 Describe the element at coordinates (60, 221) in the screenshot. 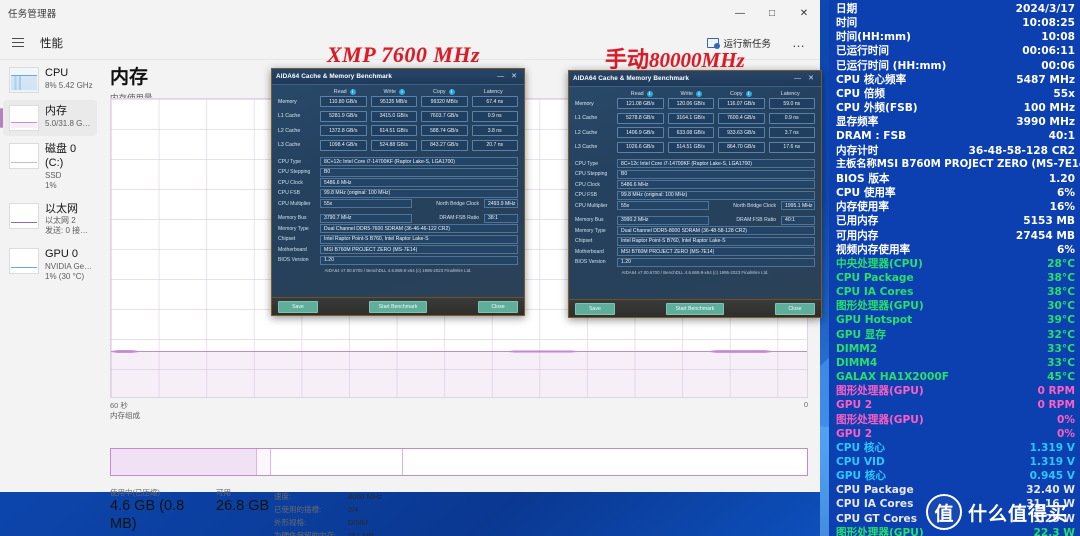

I see `sidebar-item-sub1: 以太网 2` at that location.